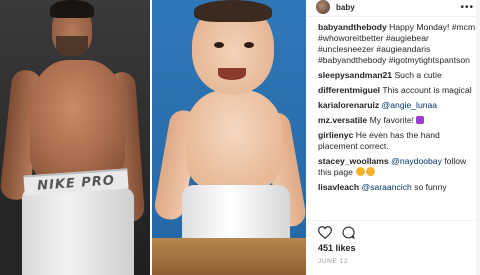 The image size is (480, 275). What do you see at coordinates (229, 256) in the screenshot?
I see `wooden-stool` at bounding box center [229, 256].